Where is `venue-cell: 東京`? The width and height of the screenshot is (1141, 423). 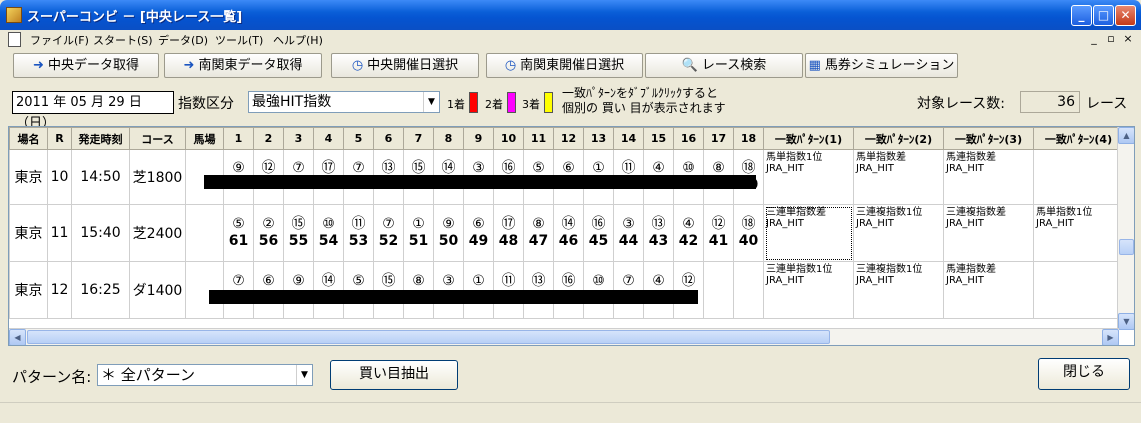 venue-cell: 東京 is located at coordinates (28, 290).